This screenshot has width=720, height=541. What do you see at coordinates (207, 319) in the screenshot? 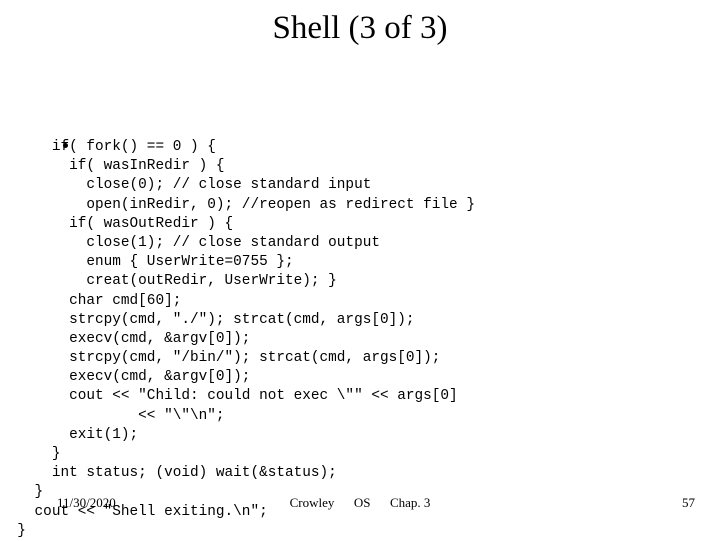
I see `code-line: strcpy(cmd, "./"); strcat(cmd, args[0]);` at bounding box center [207, 319].